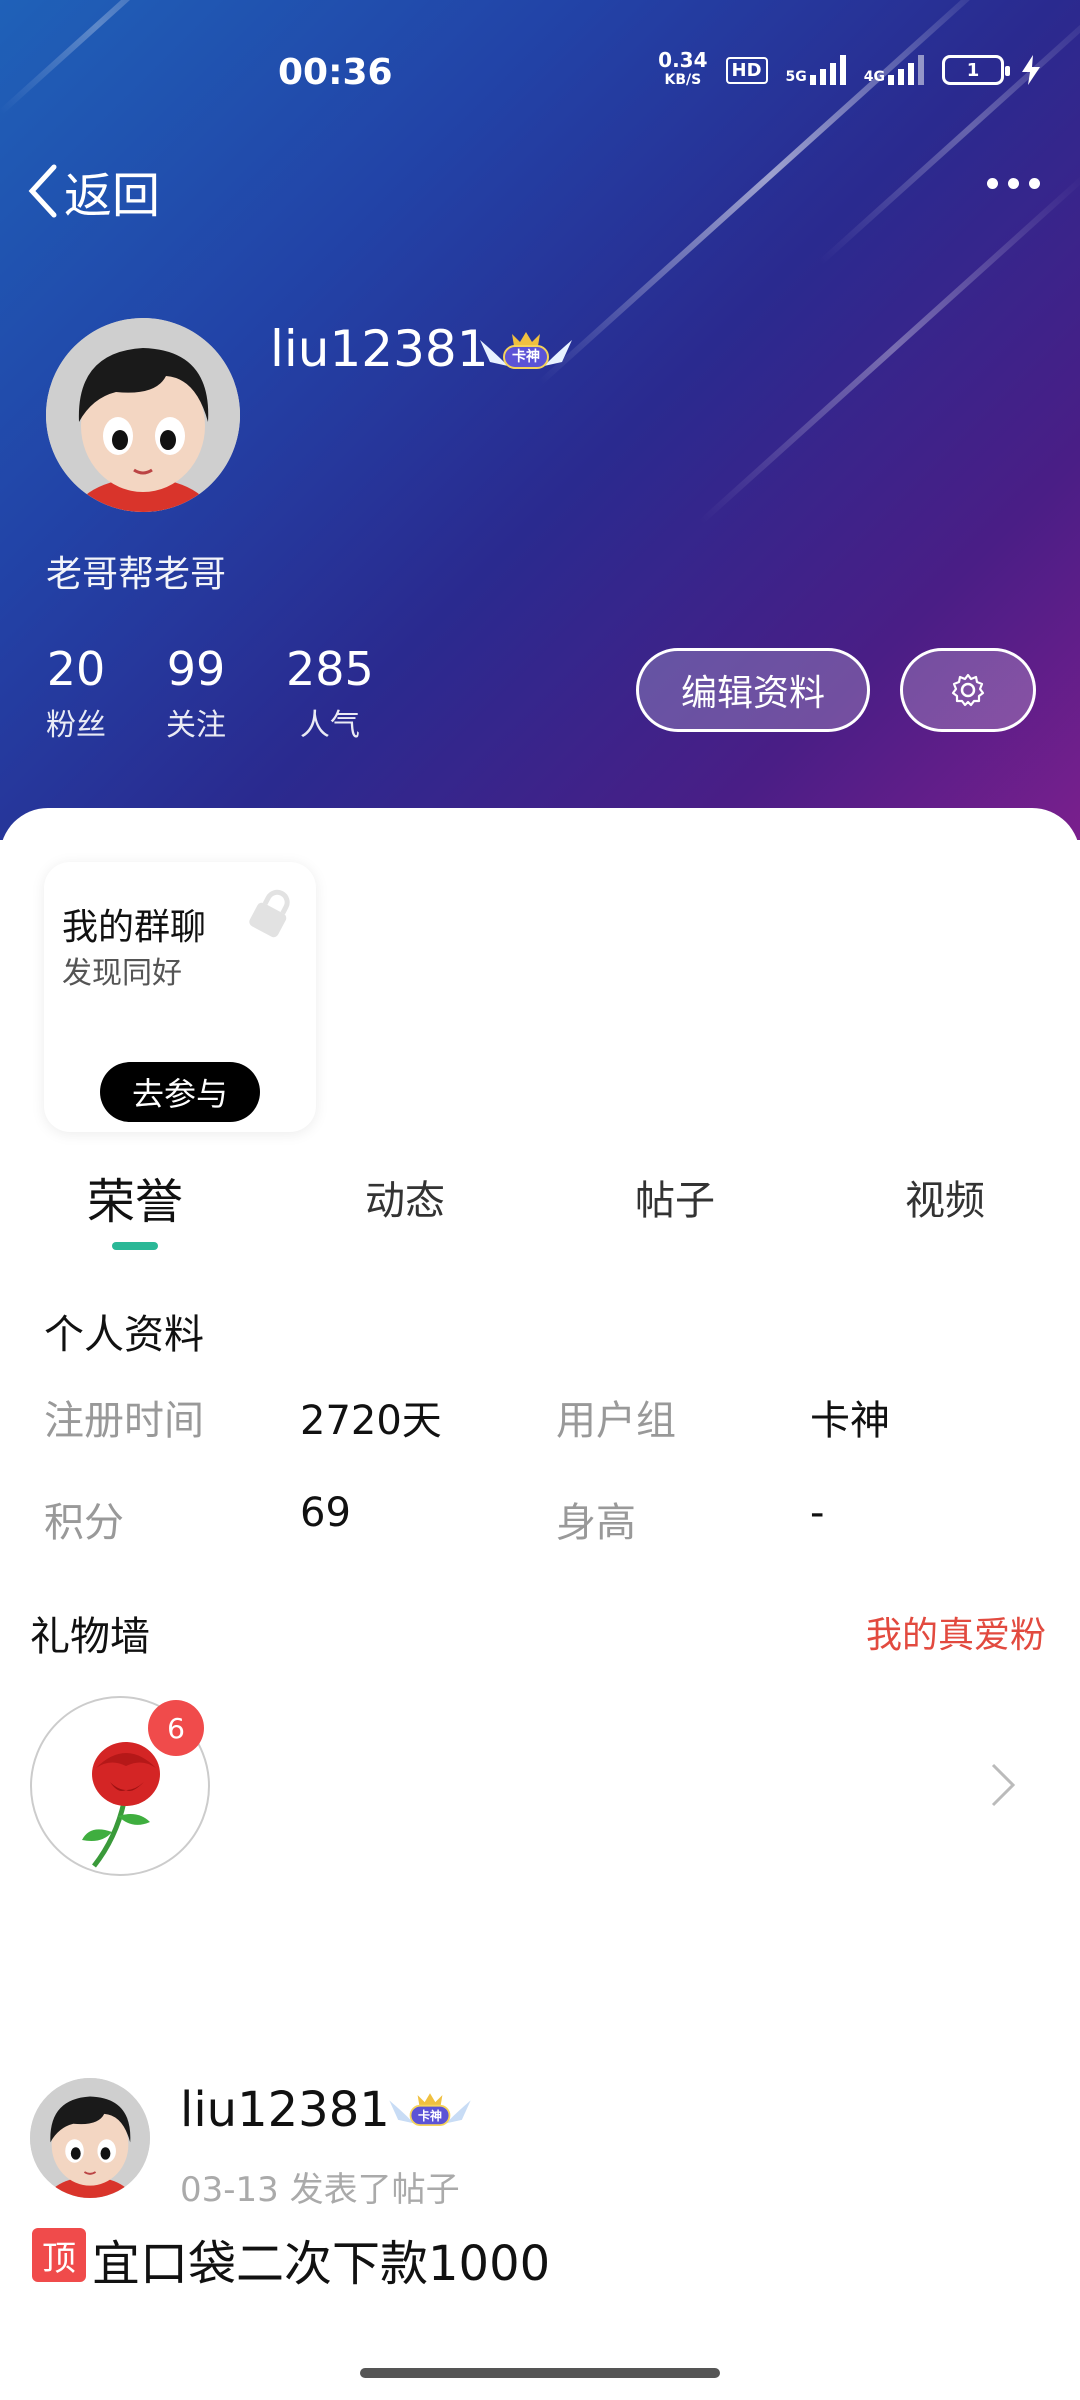 The image size is (1080, 2400). I want to click on status-time: 00:36, so click(335, 72).